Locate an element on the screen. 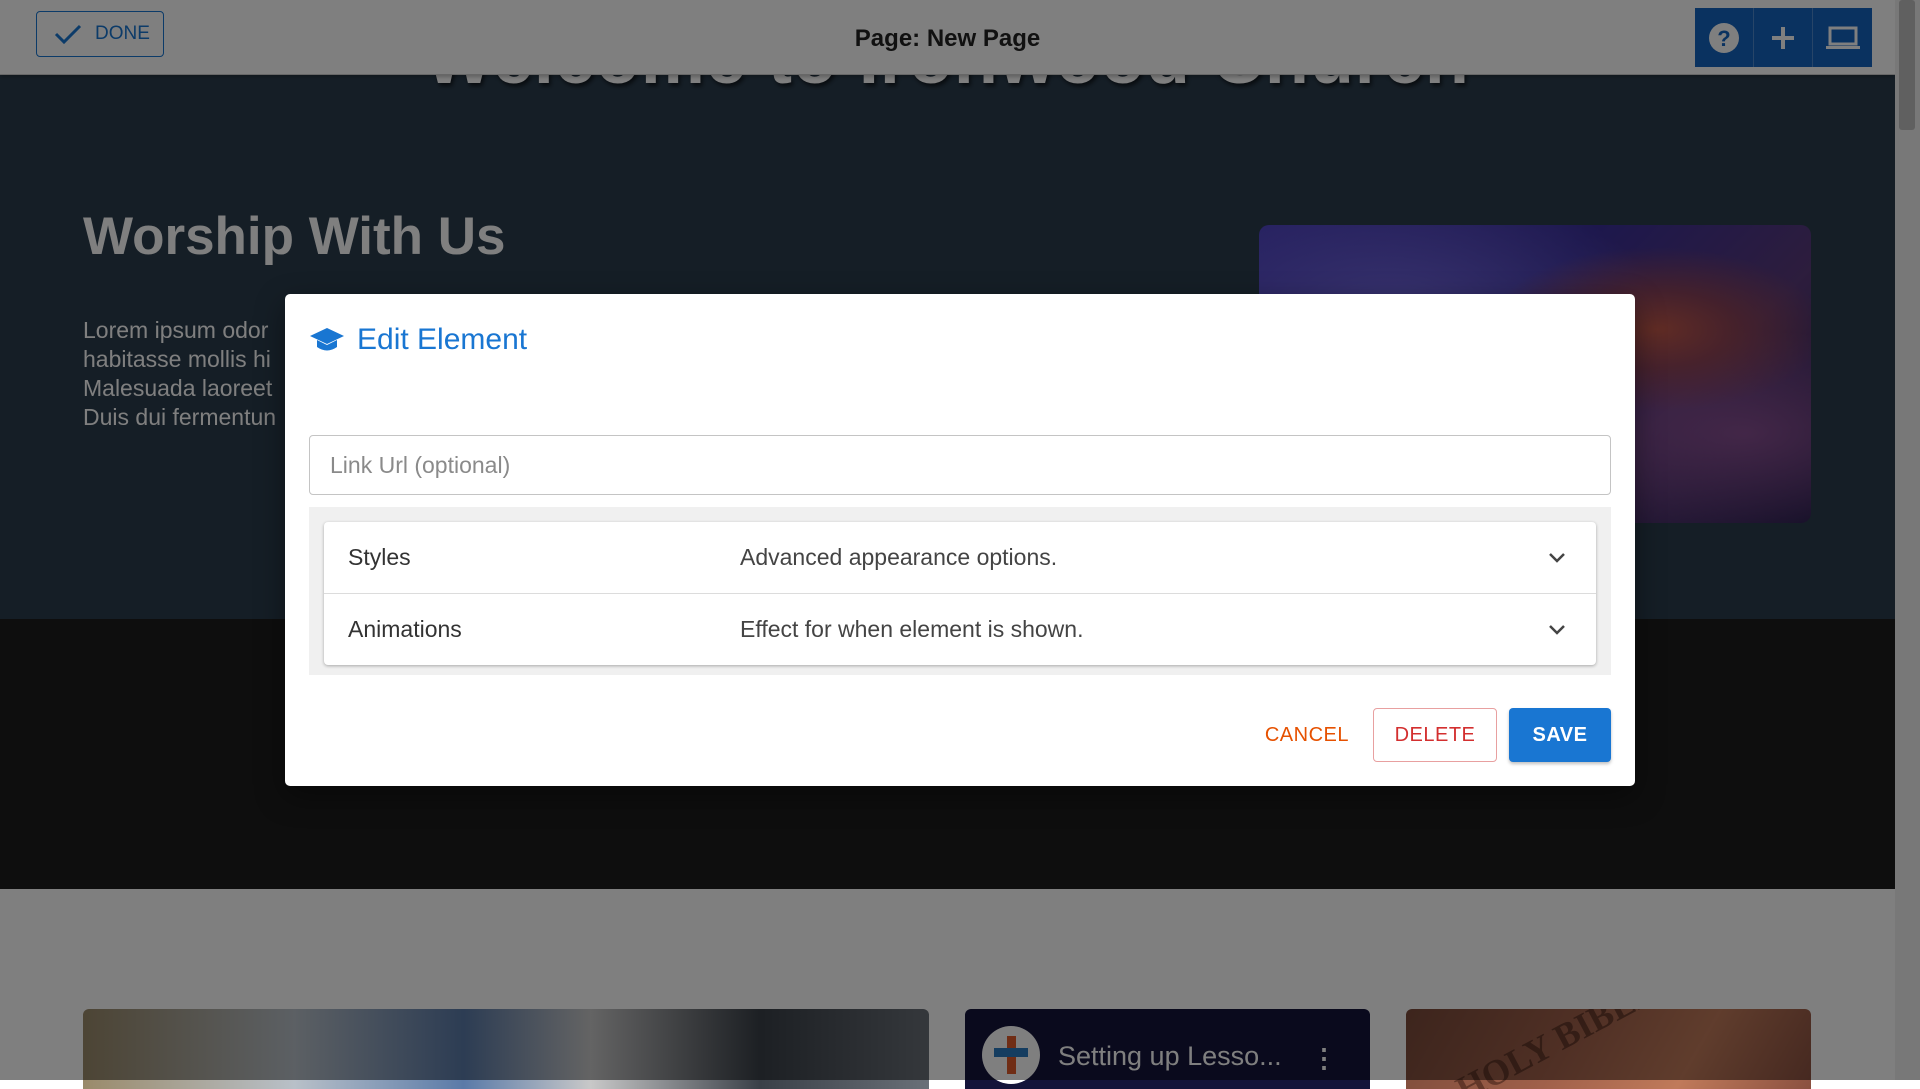 The image size is (1920, 1089). delete-button: DELETE is located at coordinates (1435, 735).